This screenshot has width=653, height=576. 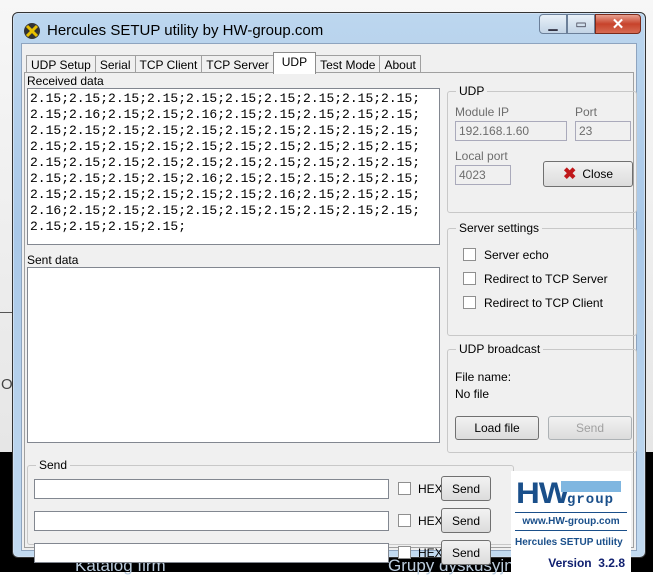 I want to click on redirect-tcp-client-label: Redirect to TCP Client, so click(x=543, y=303).